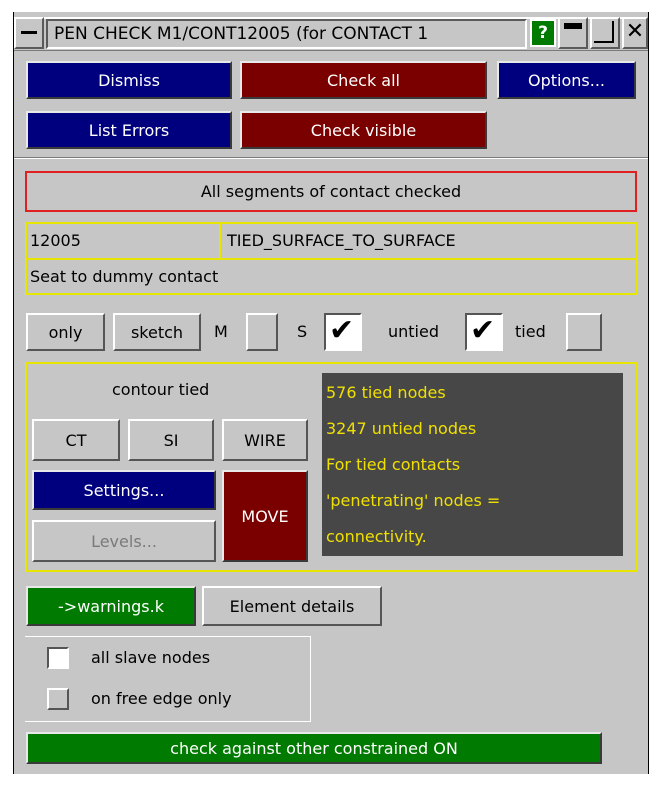 The width and height of the screenshot is (662, 791). Describe the element at coordinates (129, 130) in the screenshot. I see `list-errors-button: List Errors` at that location.